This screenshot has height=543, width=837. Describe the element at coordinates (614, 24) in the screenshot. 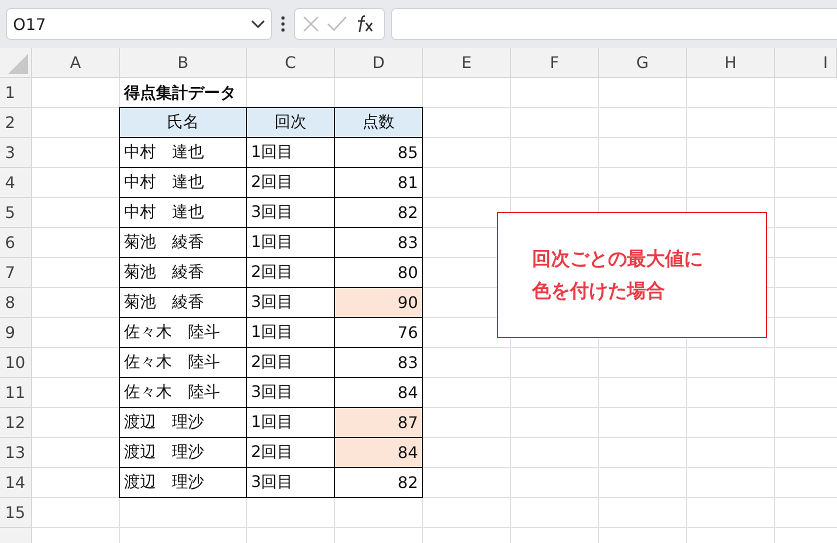

I see `formula-bar` at that location.